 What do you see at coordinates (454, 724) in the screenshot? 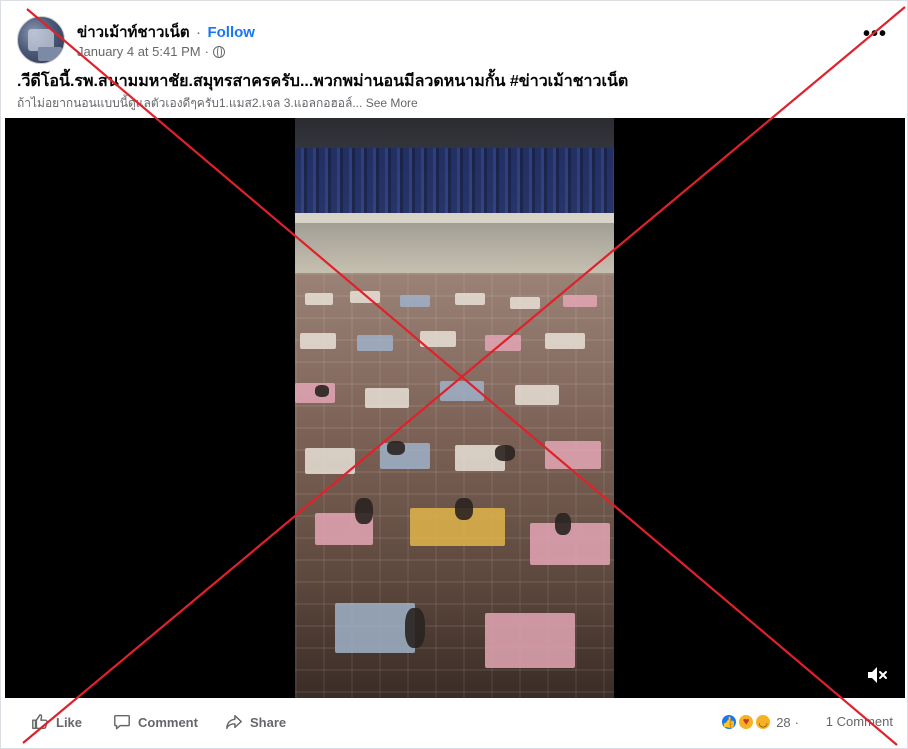
I see `post-actions-bar: Like Comment Share 👍 ♥ ◡ 28 · 1 Comment` at bounding box center [454, 724].